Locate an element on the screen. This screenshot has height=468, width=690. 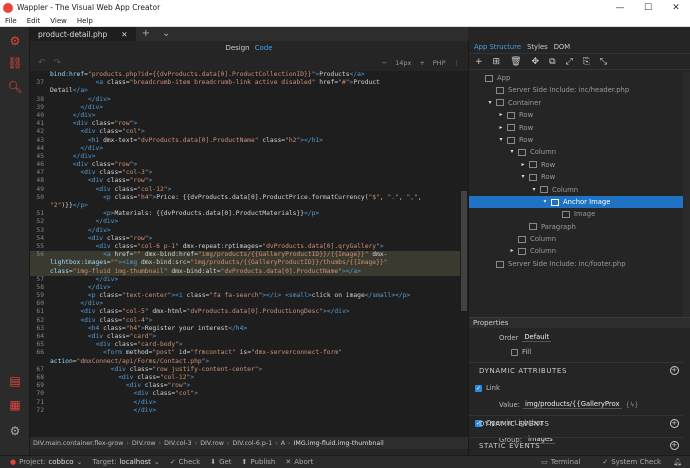
code-line: 65 <div class="card-body"> is located at coordinates (245, 345).